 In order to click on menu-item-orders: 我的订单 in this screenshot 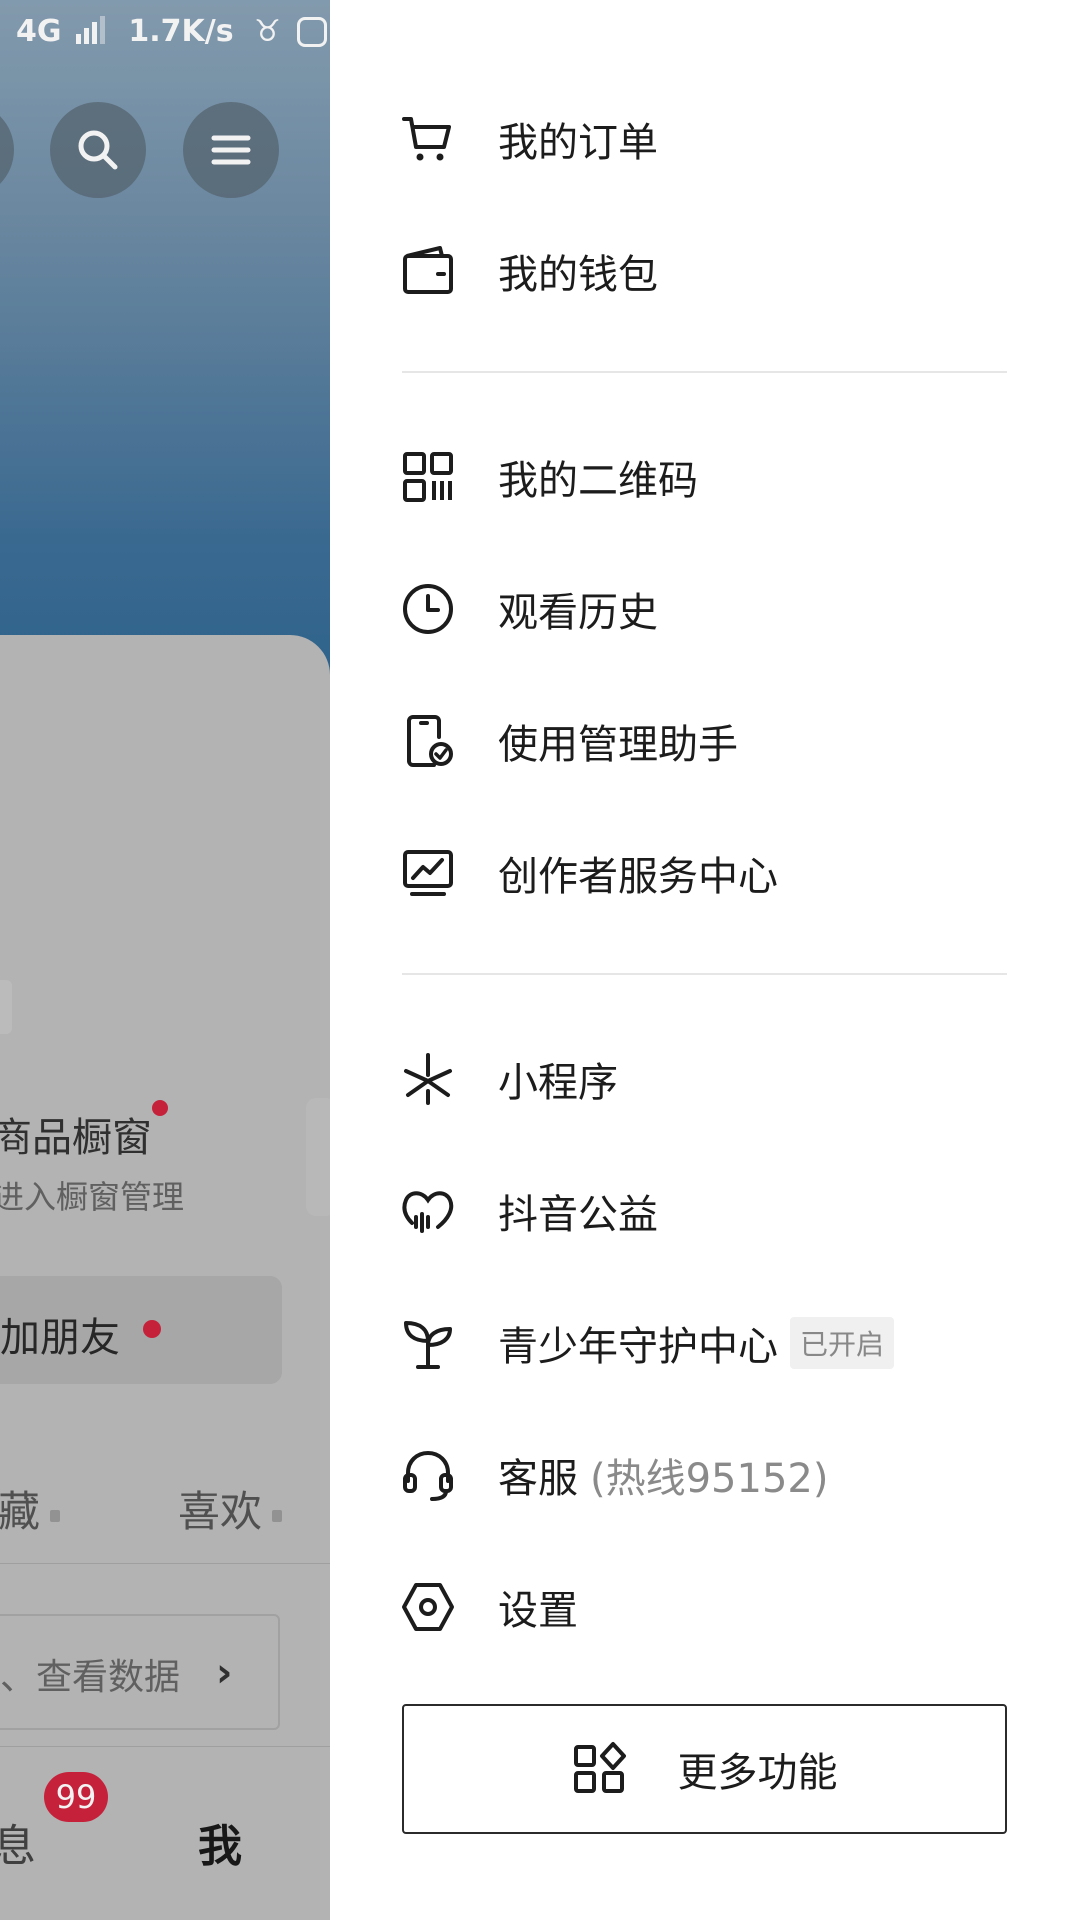, I will do `click(529, 139)`.